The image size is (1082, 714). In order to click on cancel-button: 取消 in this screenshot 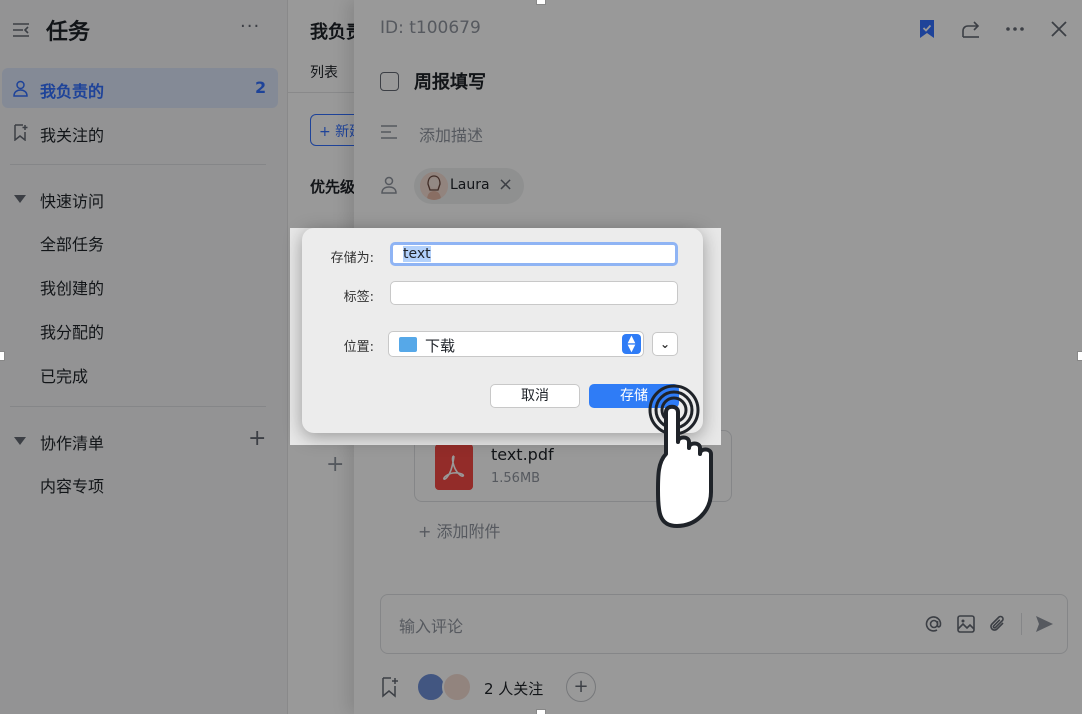, I will do `click(535, 396)`.